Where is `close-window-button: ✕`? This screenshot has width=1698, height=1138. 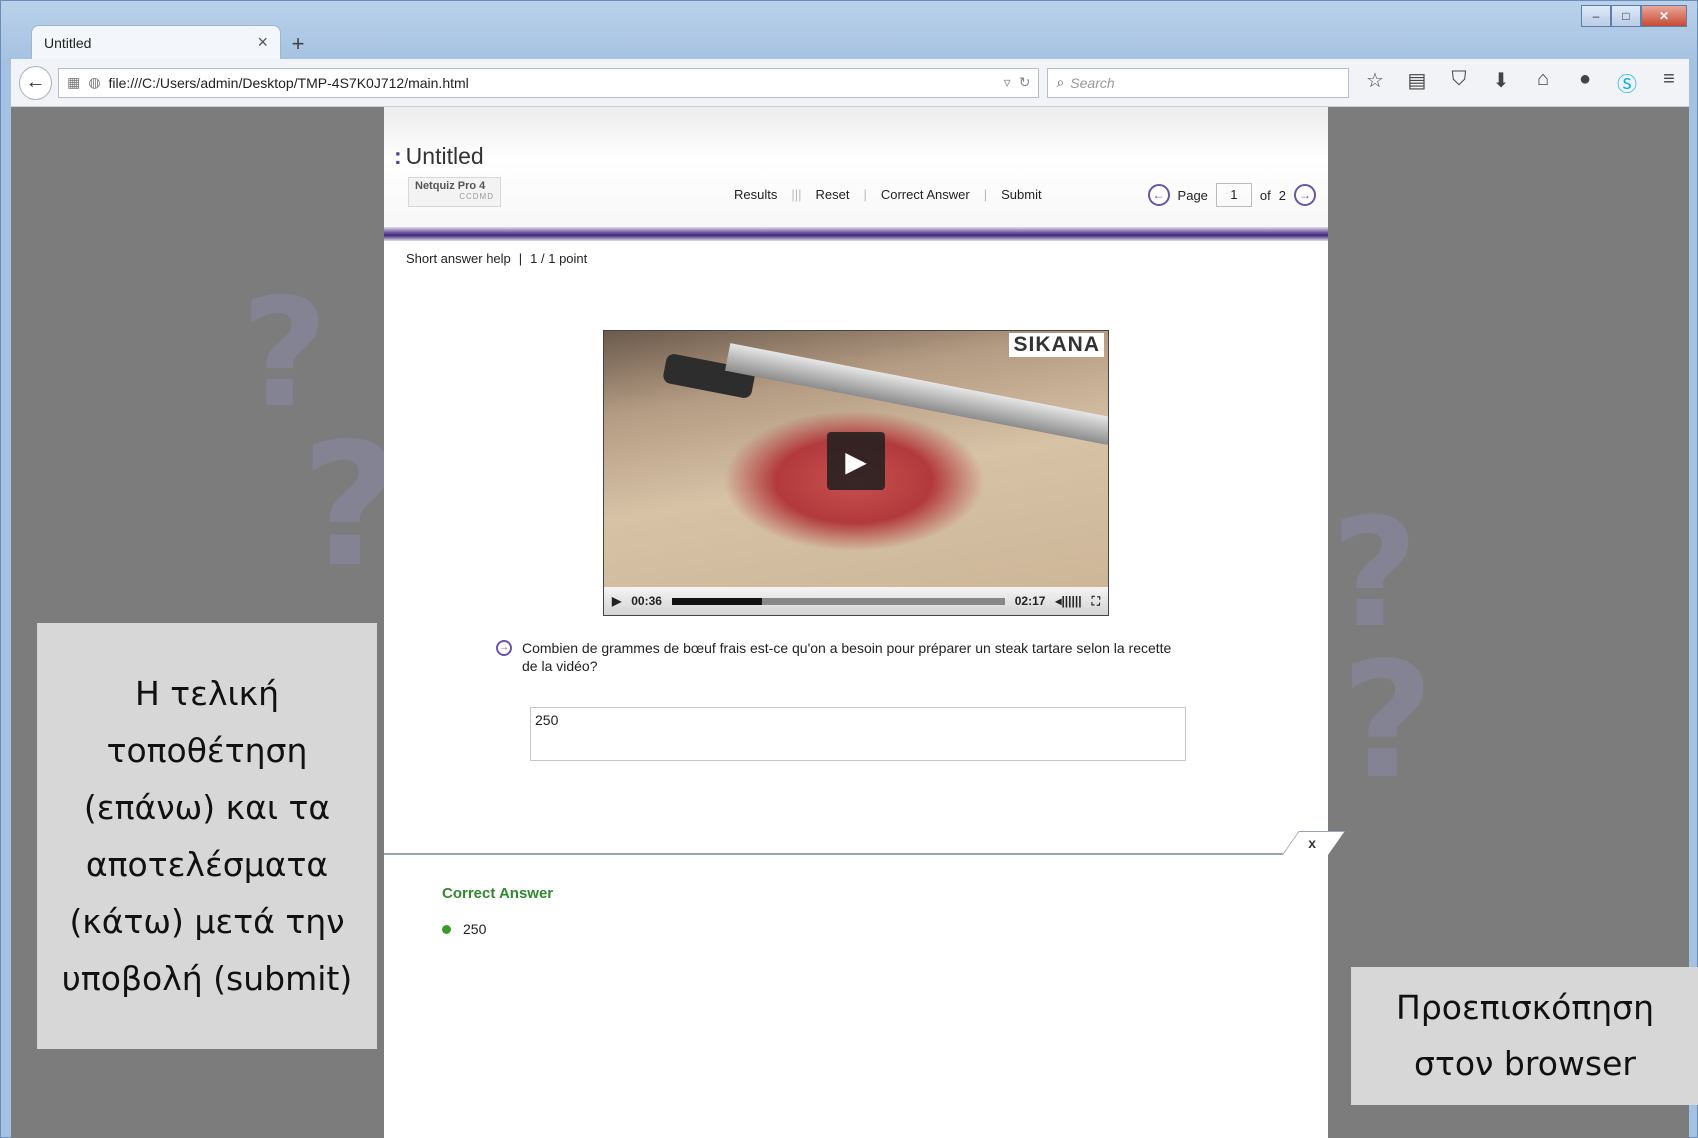 close-window-button: ✕ is located at coordinates (1664, 16).